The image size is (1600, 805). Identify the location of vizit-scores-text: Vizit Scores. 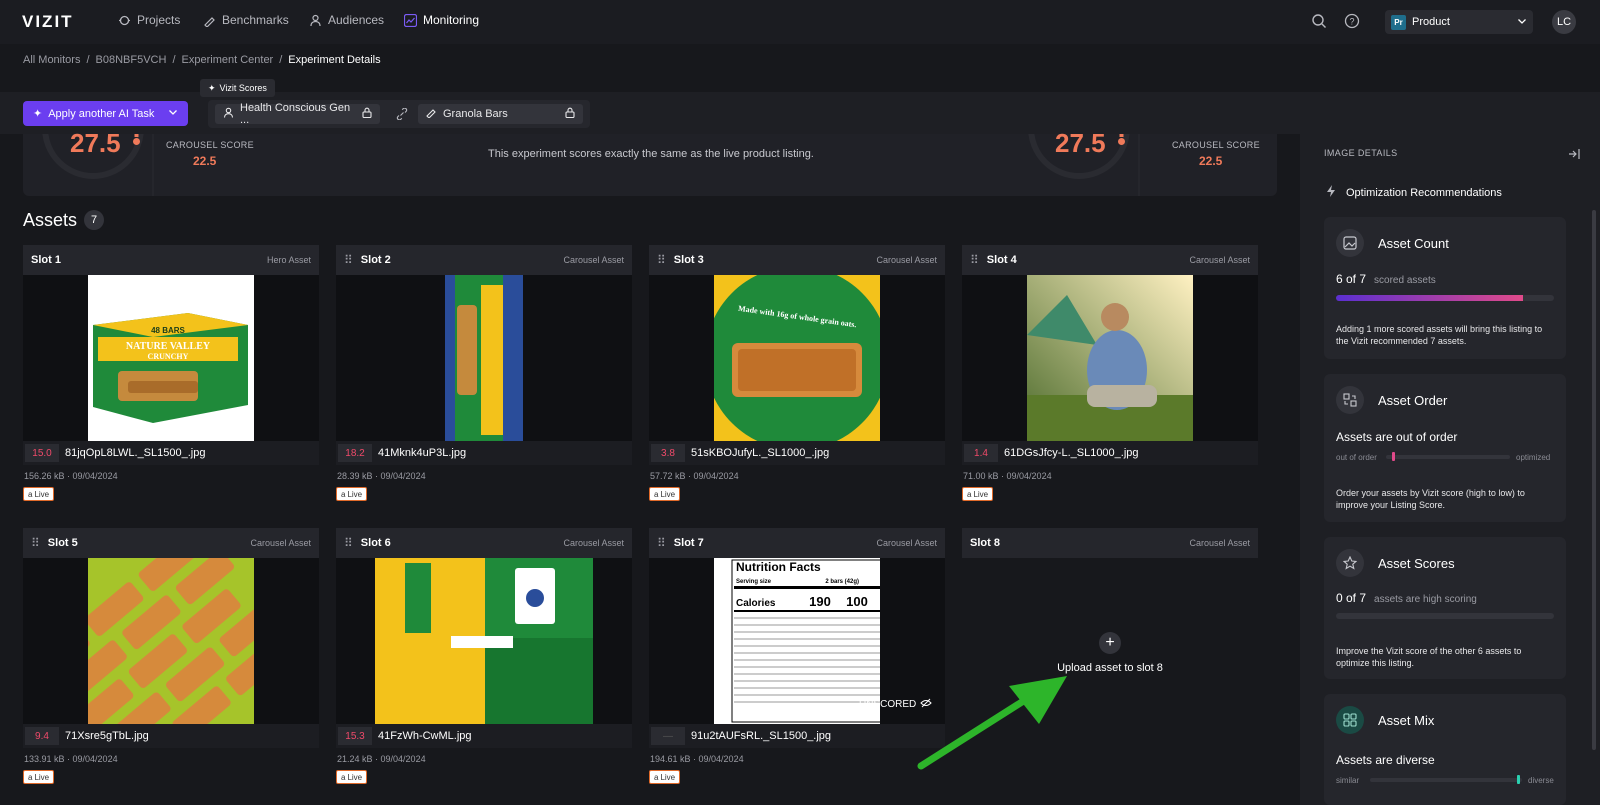
(243, 88).